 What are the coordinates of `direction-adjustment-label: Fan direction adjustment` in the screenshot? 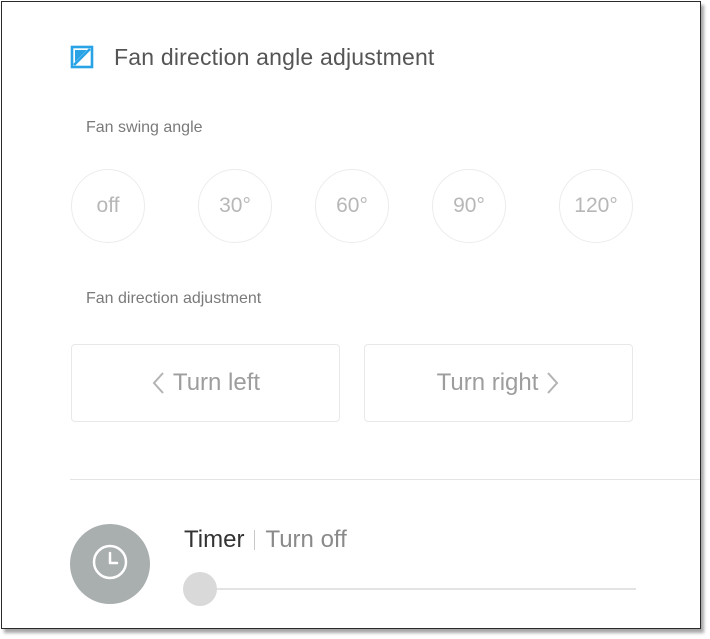 It's located at (174, 298).